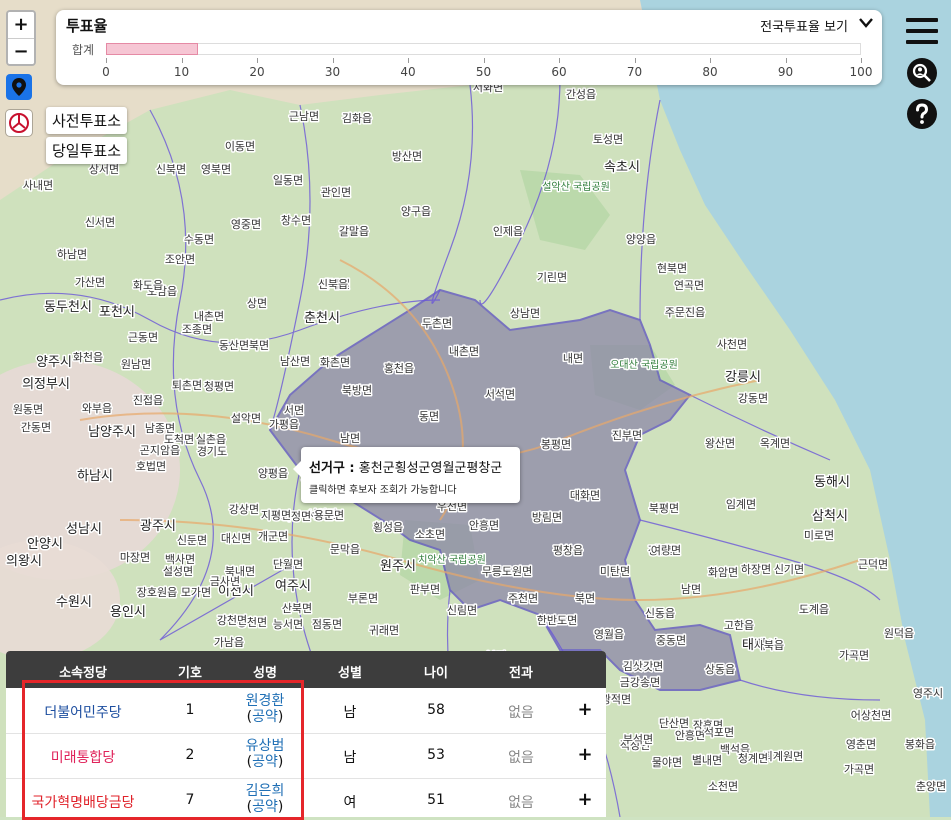 This screenshot has width=951, height=820. Describe the element at coordinates (83, 50) in the screenshot. I see `turnout-total-label: 합계` at that location.